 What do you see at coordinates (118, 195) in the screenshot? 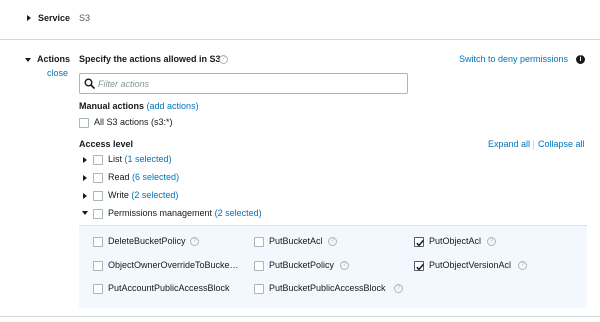
I see `group-name: Write` at bounding box center [118, 195].